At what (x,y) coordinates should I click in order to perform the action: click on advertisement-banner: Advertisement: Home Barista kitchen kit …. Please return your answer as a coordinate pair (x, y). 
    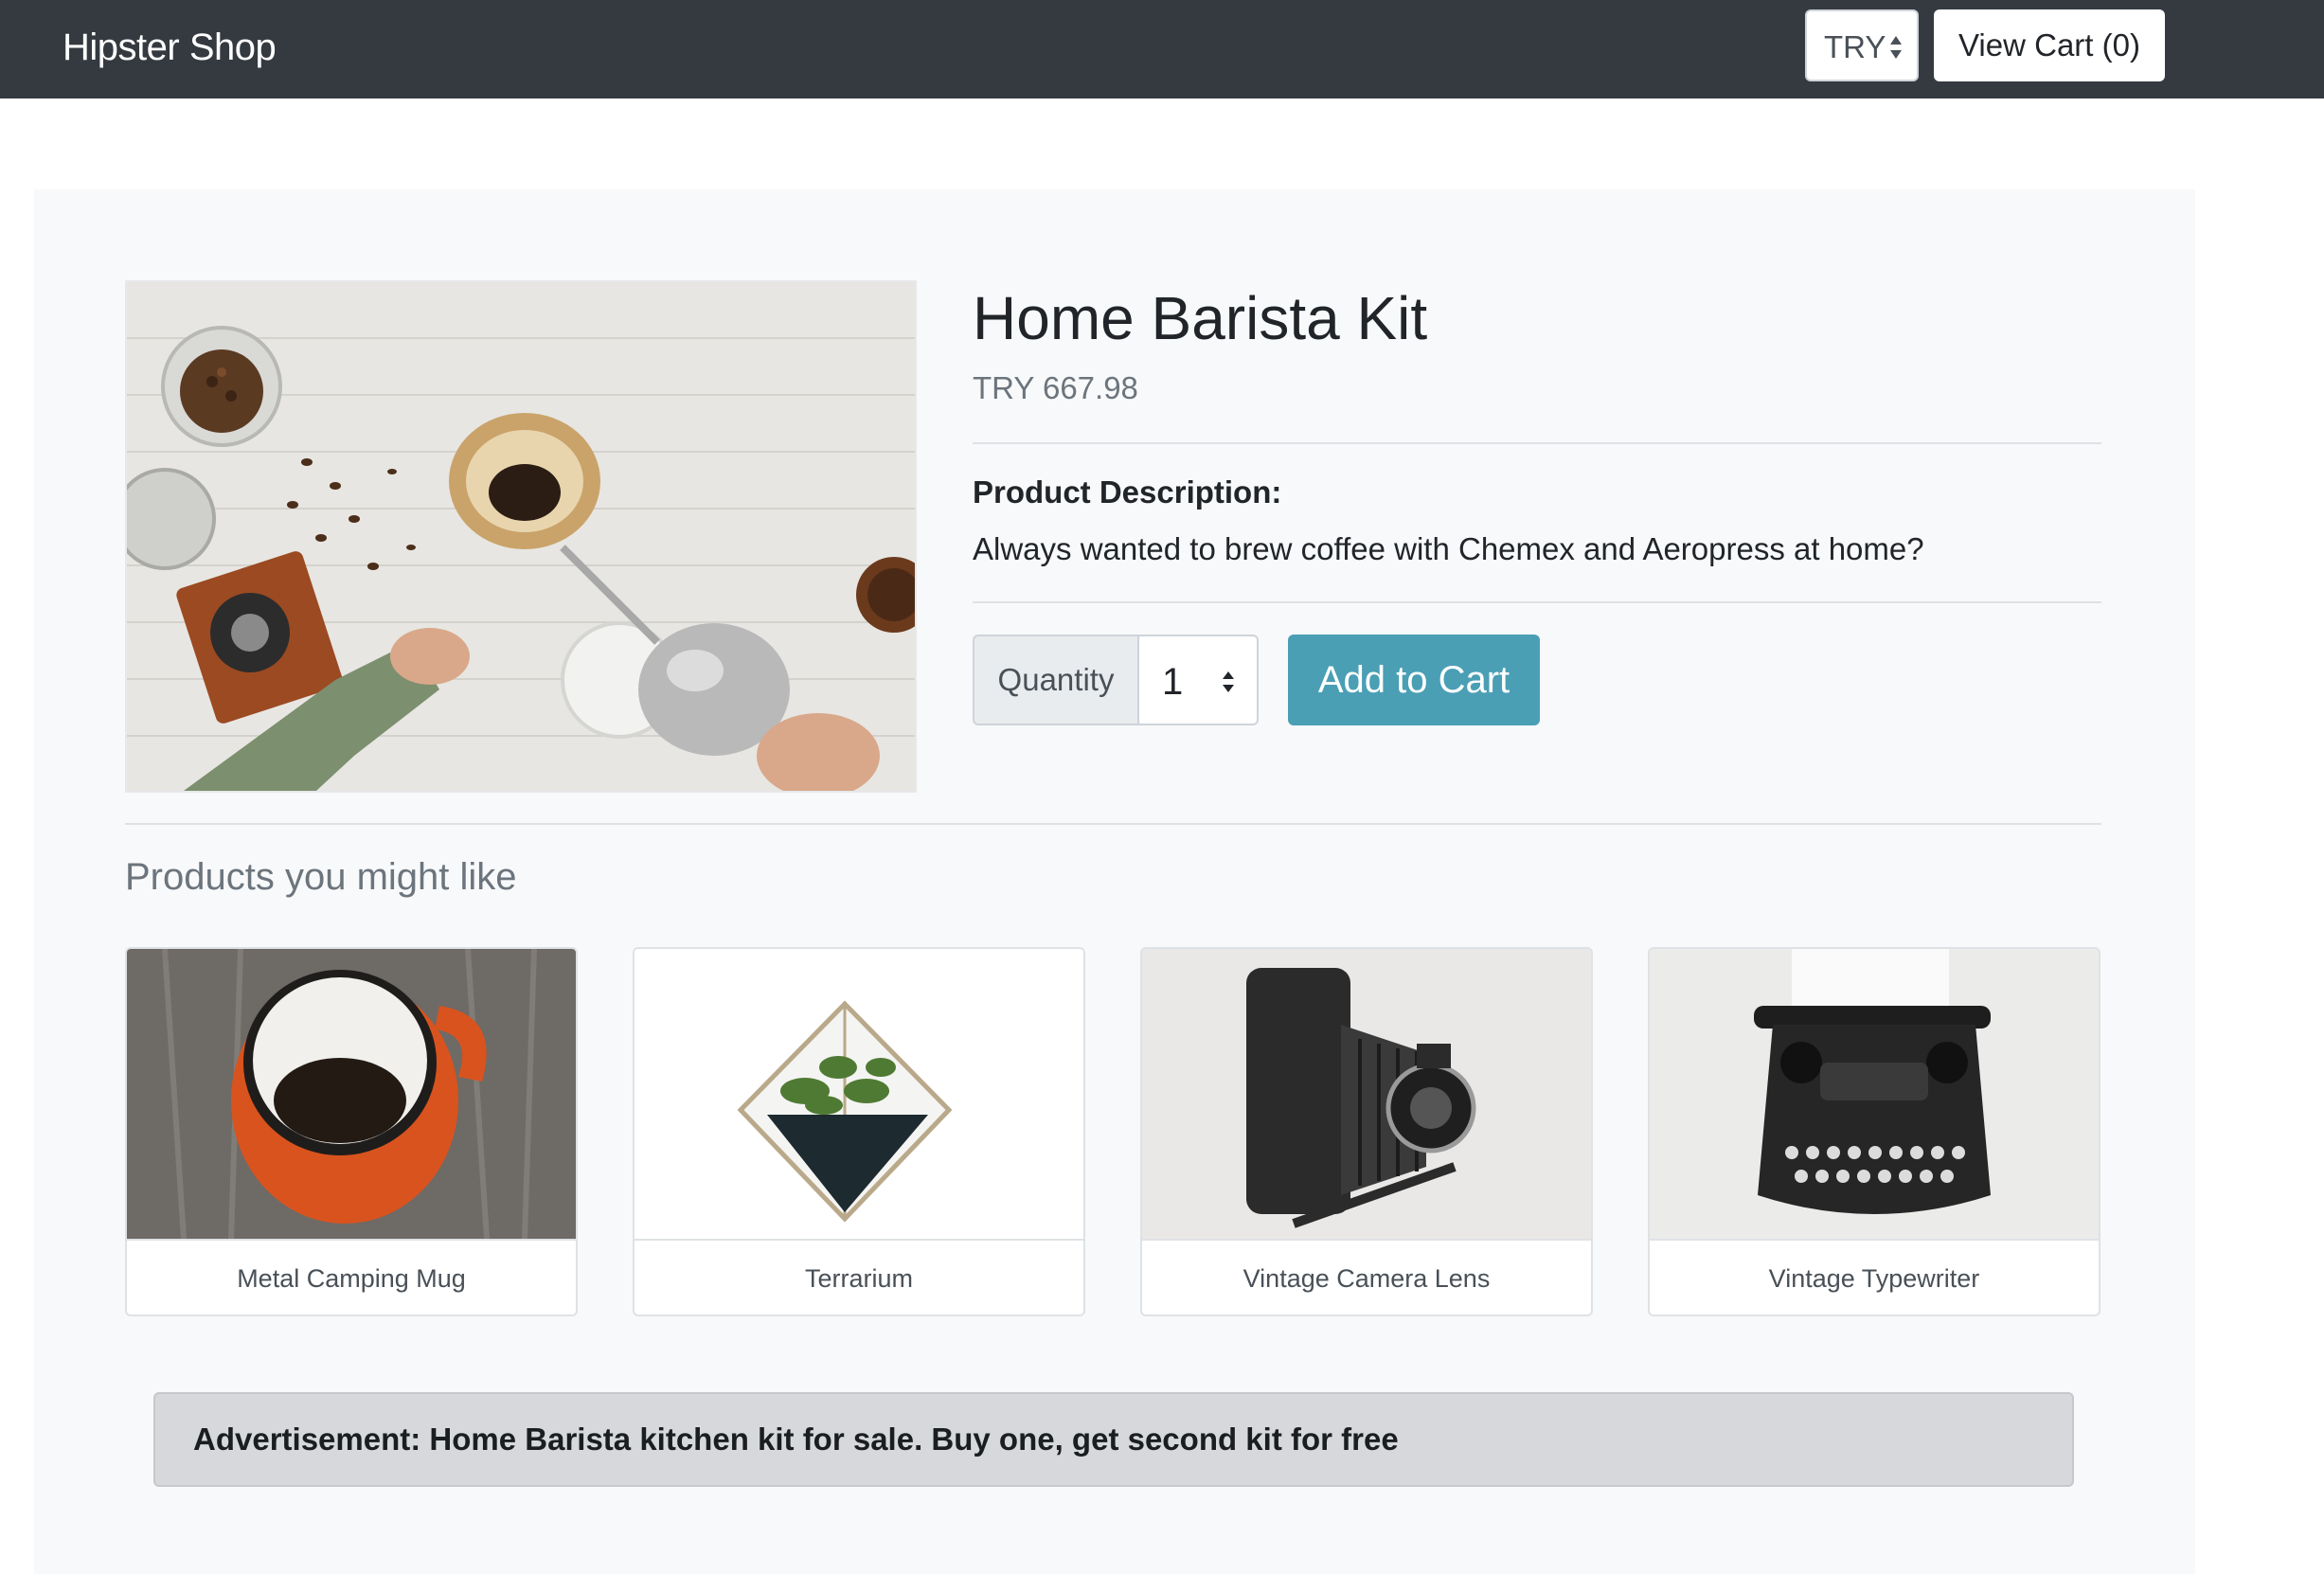
    Looking at the image, I should click on (1114, 1439).